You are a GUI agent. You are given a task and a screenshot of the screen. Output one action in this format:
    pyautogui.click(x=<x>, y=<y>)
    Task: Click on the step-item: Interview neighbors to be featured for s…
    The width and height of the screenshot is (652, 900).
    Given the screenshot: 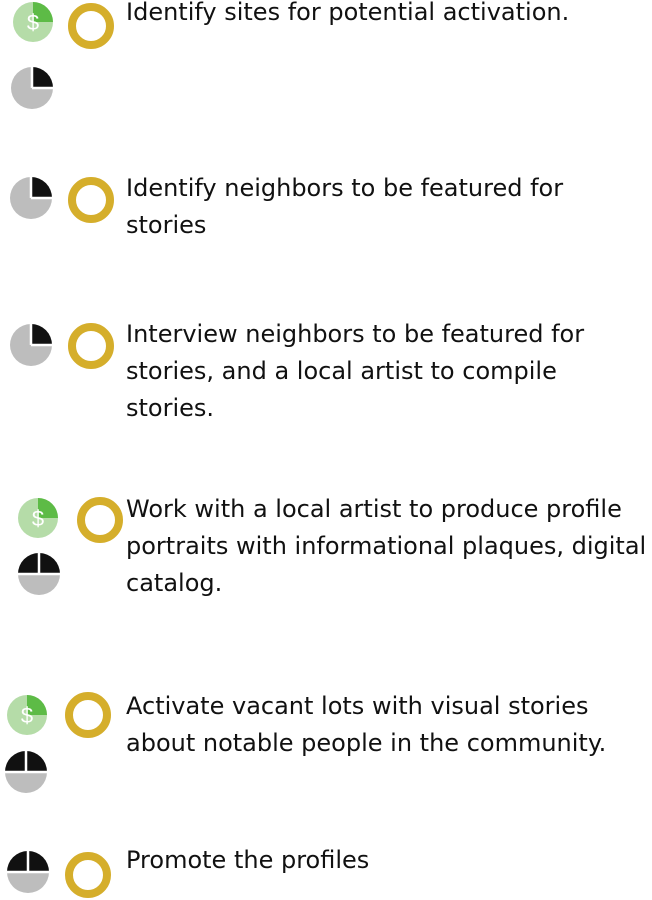 What is the action you would take?
    pyautogui.click(x=326, y=370)
    